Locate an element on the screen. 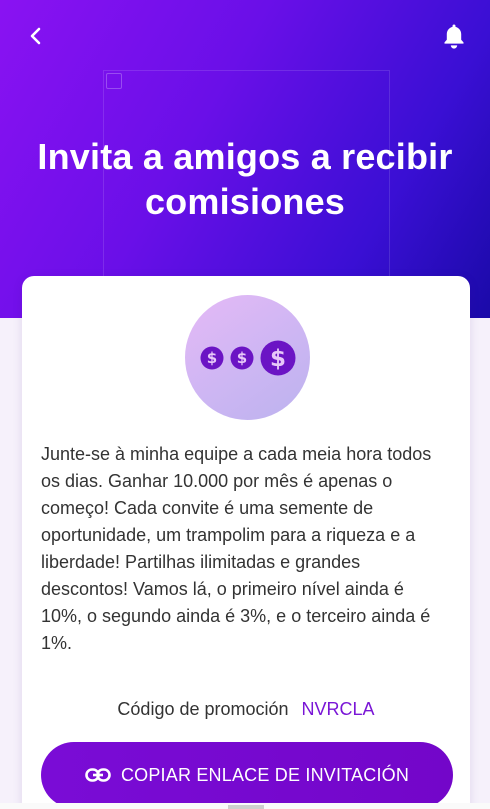  bottom-handle is located at coordinates (246, 807).